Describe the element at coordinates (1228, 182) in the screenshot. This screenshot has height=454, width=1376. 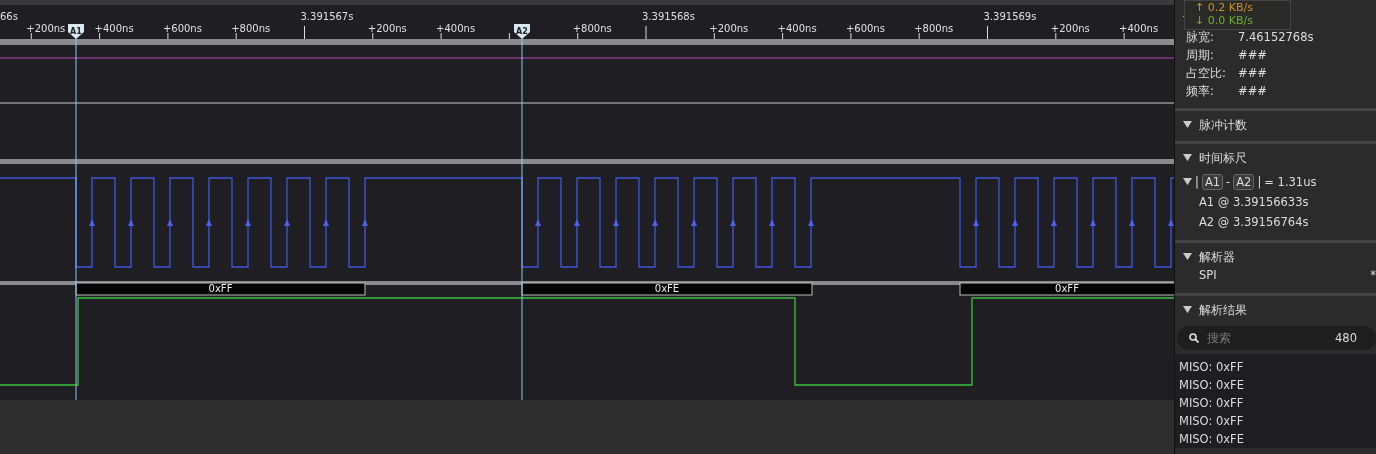
I see `delta-text: -` at that location.